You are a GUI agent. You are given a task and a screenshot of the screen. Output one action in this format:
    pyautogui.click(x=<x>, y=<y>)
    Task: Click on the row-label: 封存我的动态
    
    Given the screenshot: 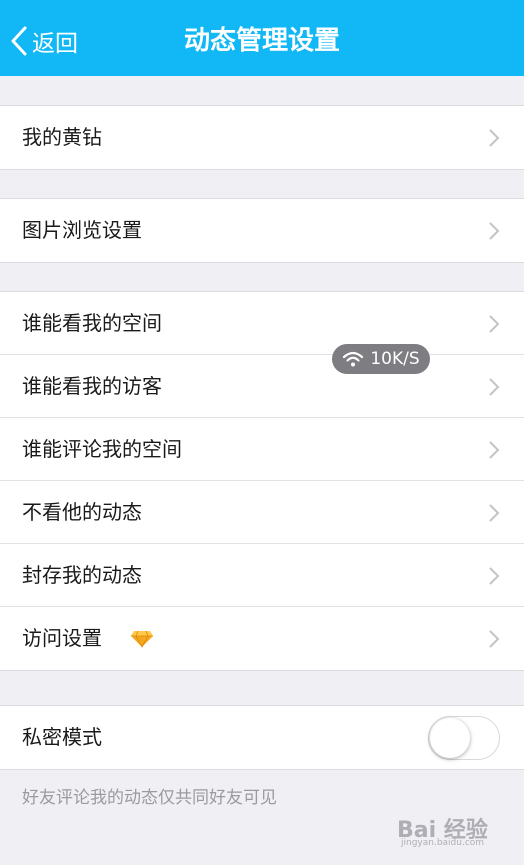 What is the action you would take?
    pyautogui.click(x=82, y=575)
    